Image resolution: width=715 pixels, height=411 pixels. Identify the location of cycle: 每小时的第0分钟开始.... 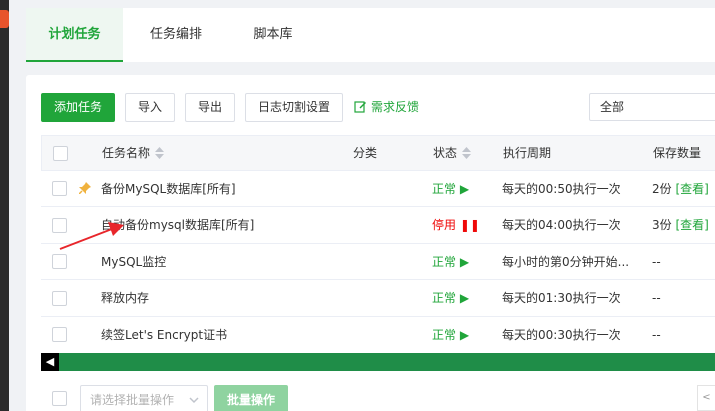
(566, 262).